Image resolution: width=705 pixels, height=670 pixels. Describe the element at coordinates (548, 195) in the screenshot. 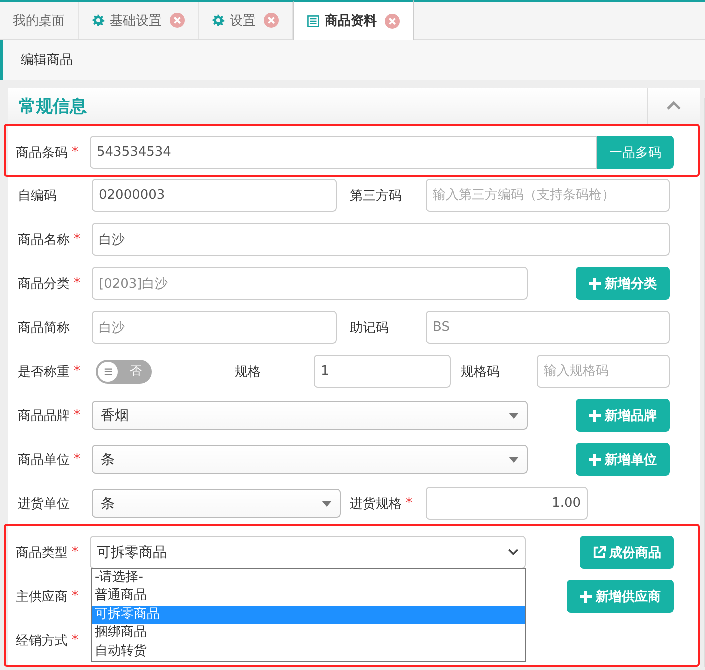

I see `input-field: 输入第三方编码（支持条码枪）` at that location.